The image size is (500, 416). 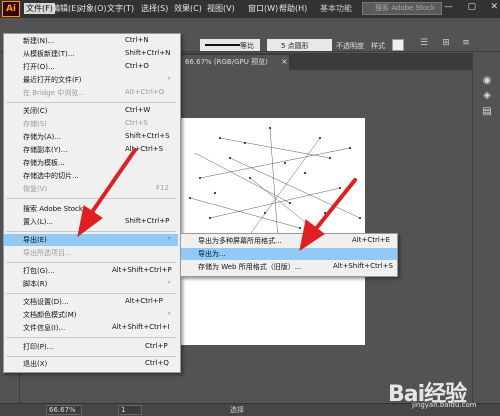 What do you see at coordinates (130, 410) in the screenshot?
I see `artboard-navigator: 1` at bounding box center [130, 410].